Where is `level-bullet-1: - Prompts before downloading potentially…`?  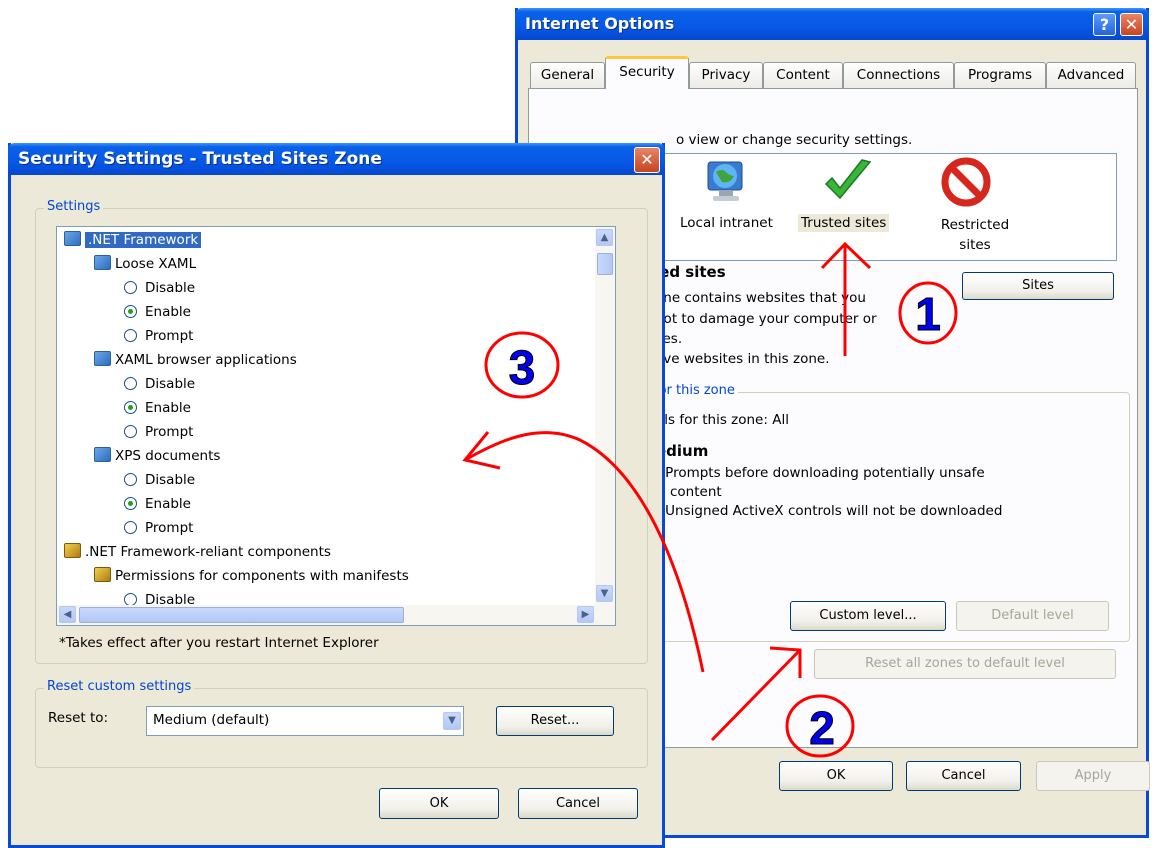
level-bullet-1: - Prompts before downloading potentially… is located at coordinates (820, 473).